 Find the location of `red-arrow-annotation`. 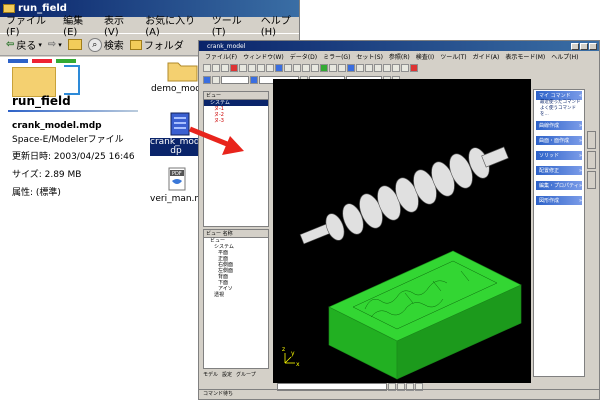

red-arrow-annotation is located at coordinates (216, 140).